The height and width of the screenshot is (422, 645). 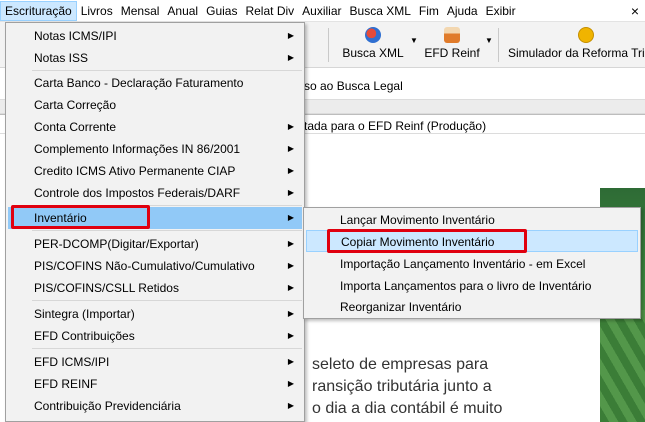 I want to click on menu-fim: Fim, so click(x=429, y=11).